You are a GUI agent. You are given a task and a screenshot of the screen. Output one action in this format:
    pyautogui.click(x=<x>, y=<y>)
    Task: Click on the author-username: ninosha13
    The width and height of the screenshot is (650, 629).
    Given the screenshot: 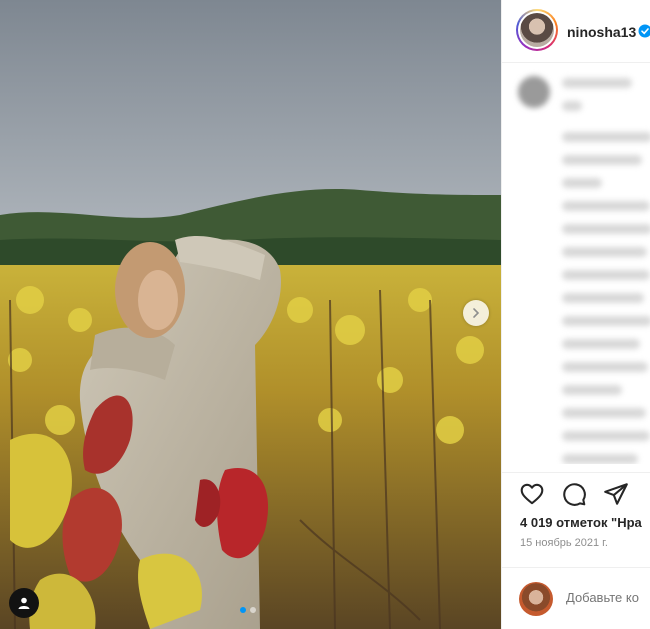 What is the action you would take?
    pyautogui.click(x=601, y=32)
    